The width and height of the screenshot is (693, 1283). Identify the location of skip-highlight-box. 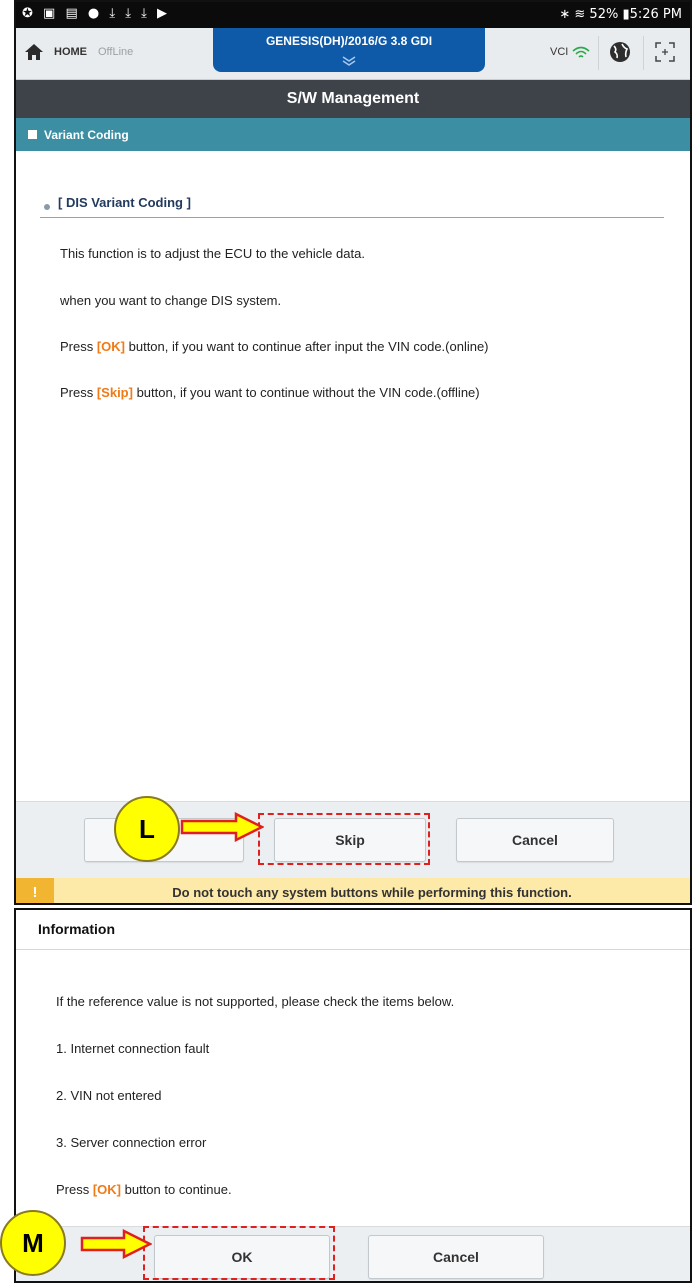
(344, 839).